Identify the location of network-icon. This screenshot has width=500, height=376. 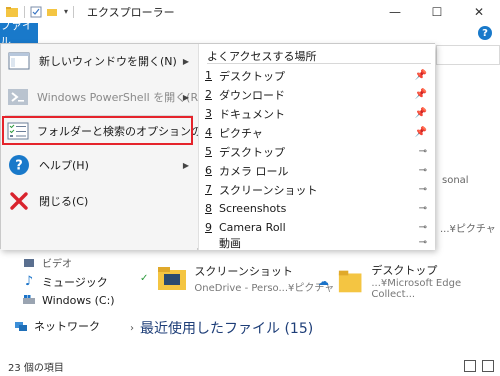
(21, 326).